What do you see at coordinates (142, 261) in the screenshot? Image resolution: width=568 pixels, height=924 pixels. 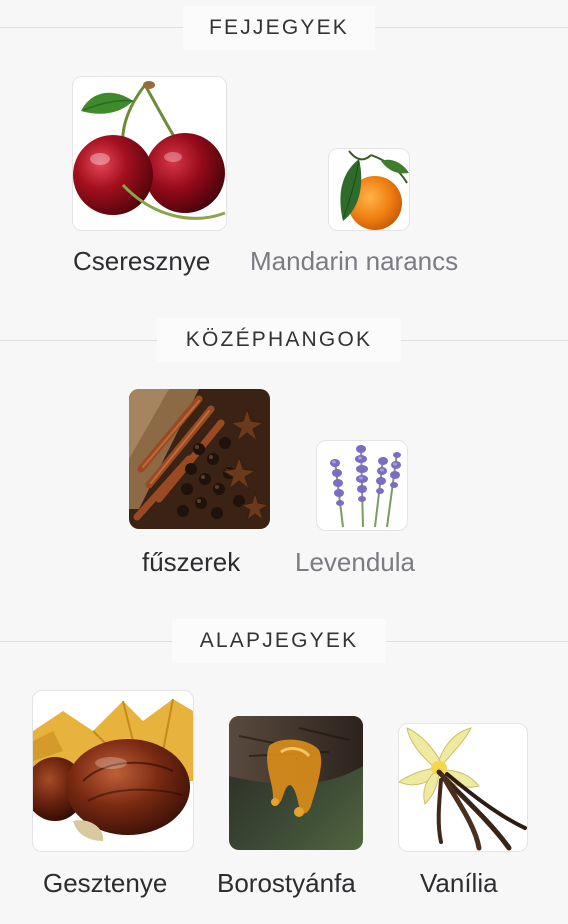 I see `note-label-cherry: Cseresznye` at bounding box center [142, 261].